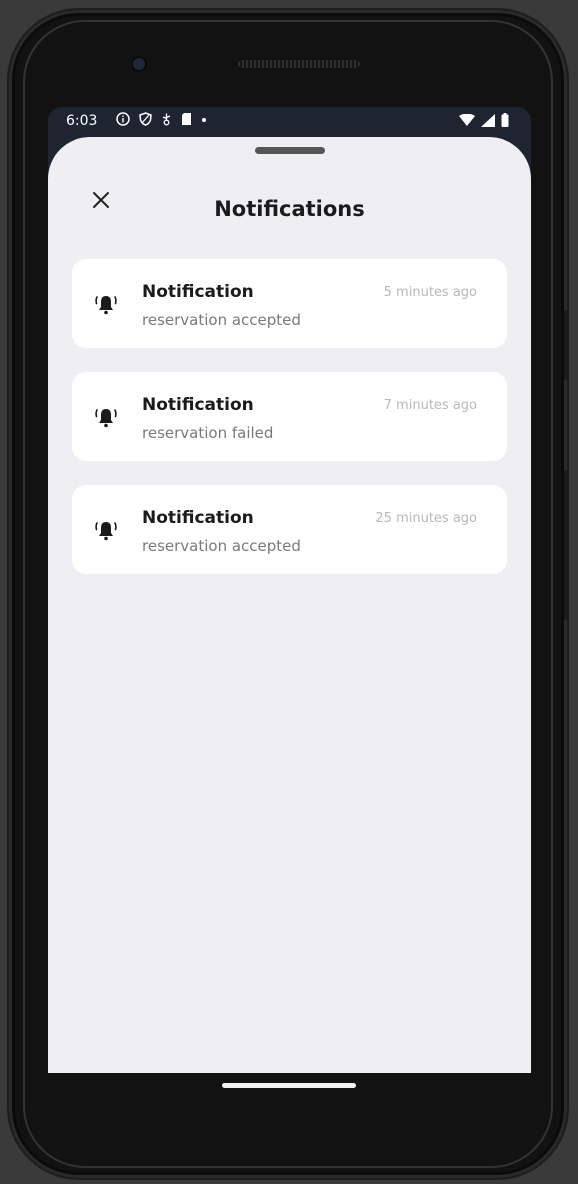 This screenshot has width=578, height=1184. What do you see at coordinates (467, 120) in the screenshot?
I see `wifi-icon` at bounding box center [467, 120].